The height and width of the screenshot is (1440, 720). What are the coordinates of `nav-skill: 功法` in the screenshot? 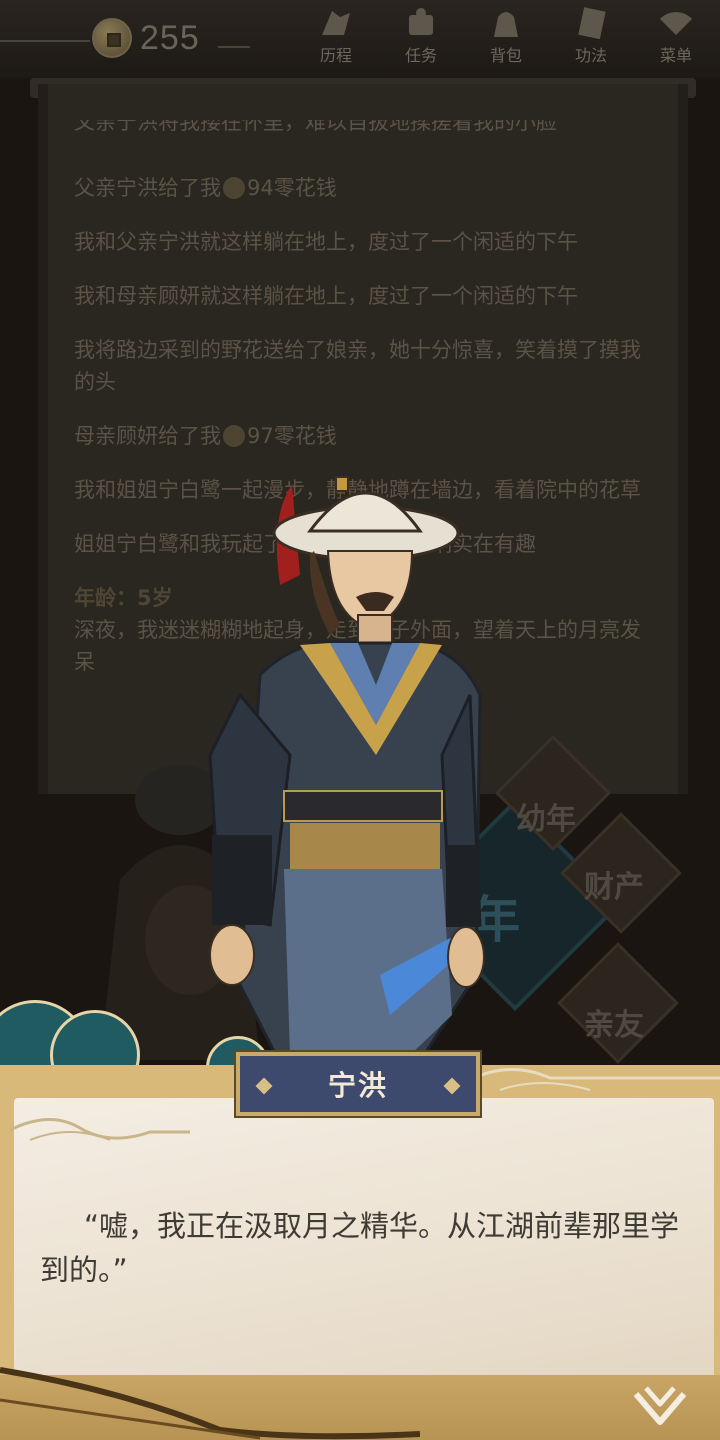 It's located at (591, 36).